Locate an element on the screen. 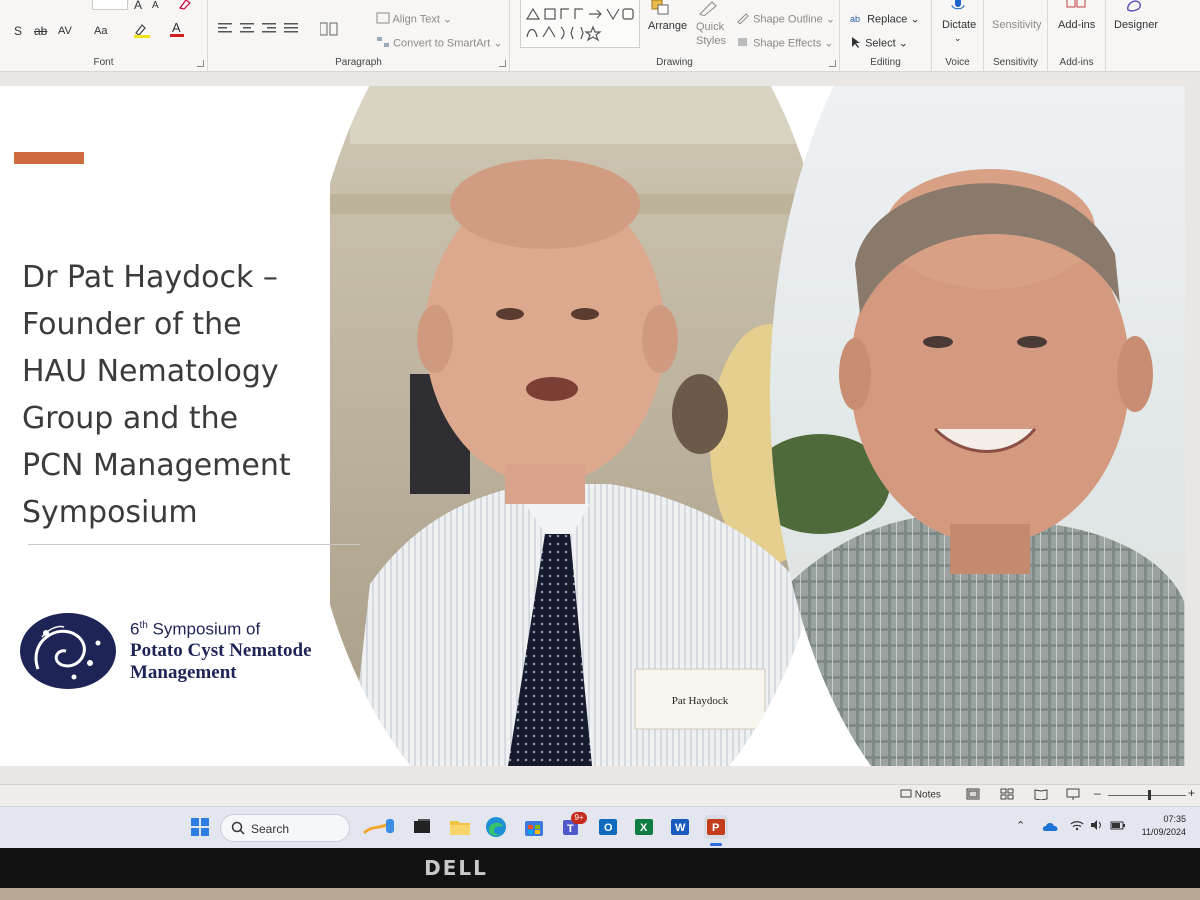  shadow-button: S is located at coordinates (18, 31).